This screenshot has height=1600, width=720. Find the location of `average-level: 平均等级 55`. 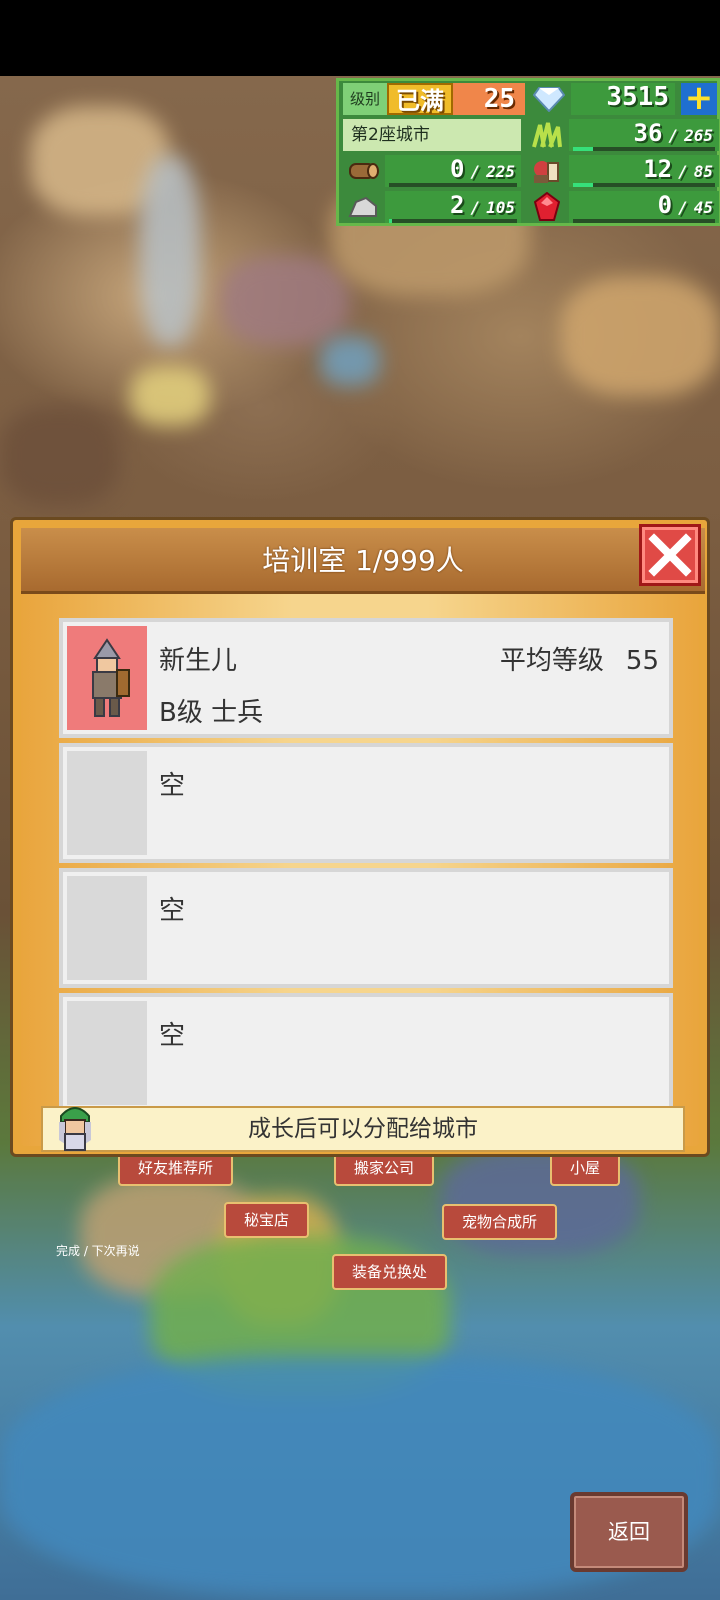

average-level: 平均等级 55 is located at coordinates (579, 661).